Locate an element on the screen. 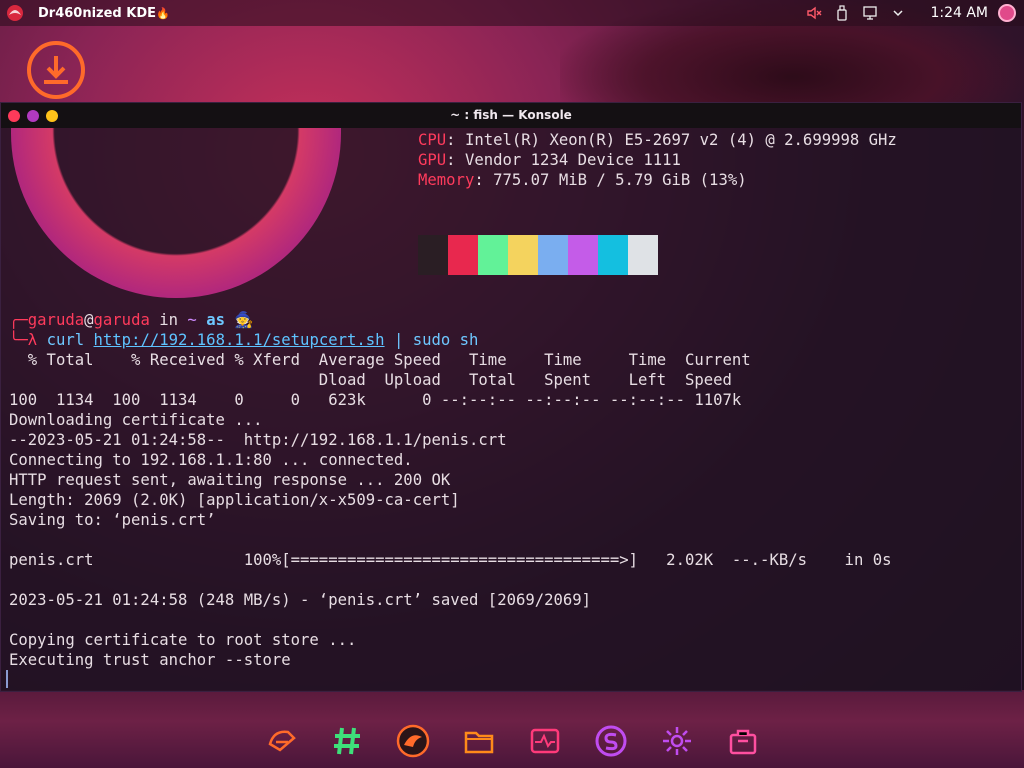 Image resolution: width=1024 pixels, height=768 pixels. prompt-in: in is located at coordinates (168, 320).